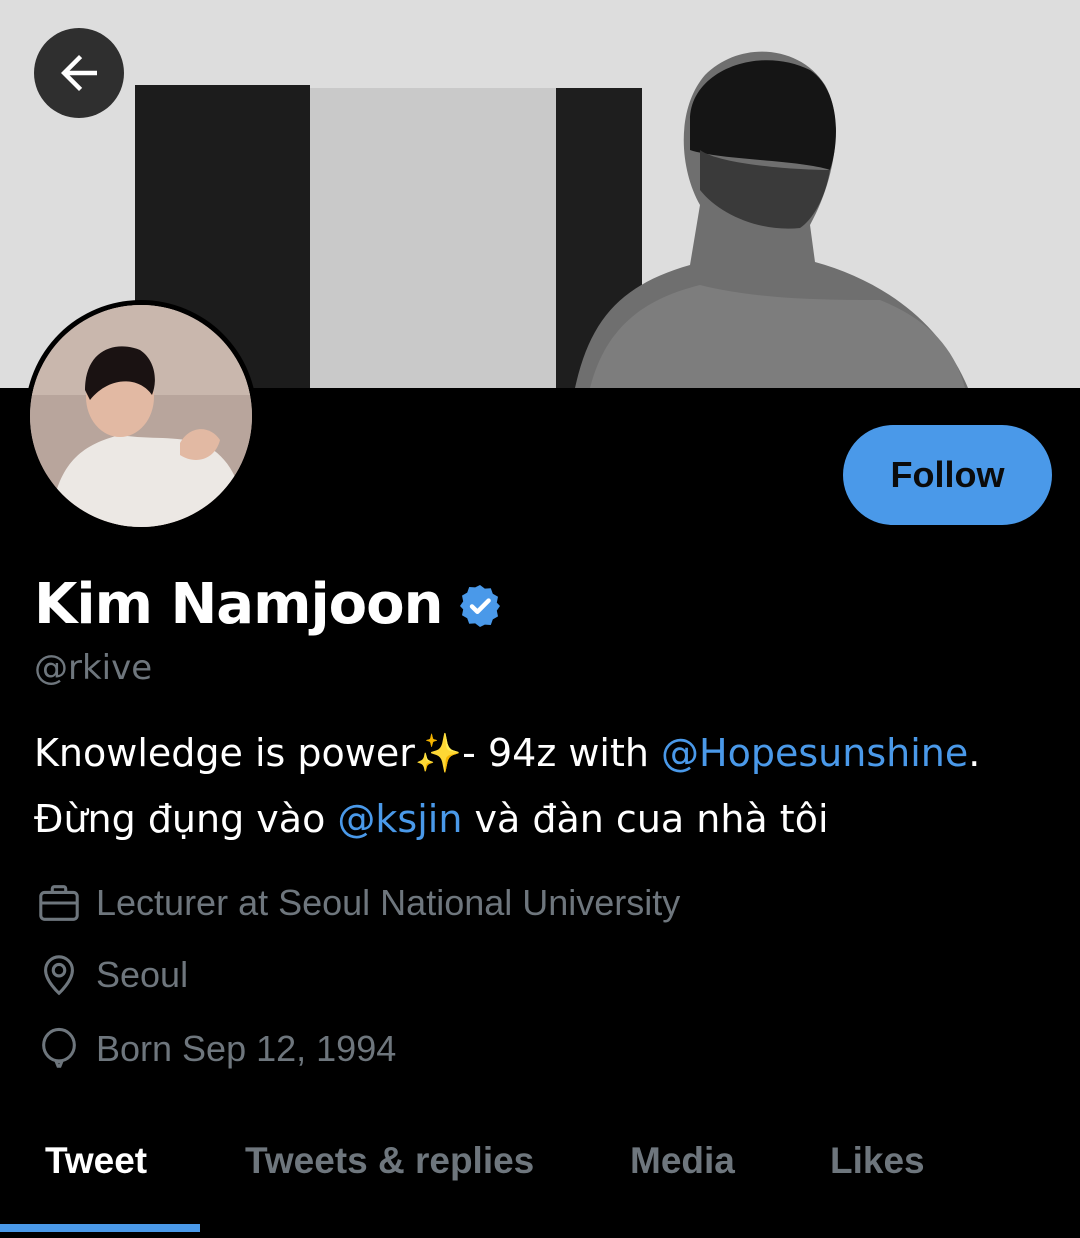 The width and height of the screenshot is (1080, 1238). What do you see at coordinates (645, 819) in the screenshot?
I see `bio-text: và đàn cua nhà tôi` at bounding box center [645, 819].